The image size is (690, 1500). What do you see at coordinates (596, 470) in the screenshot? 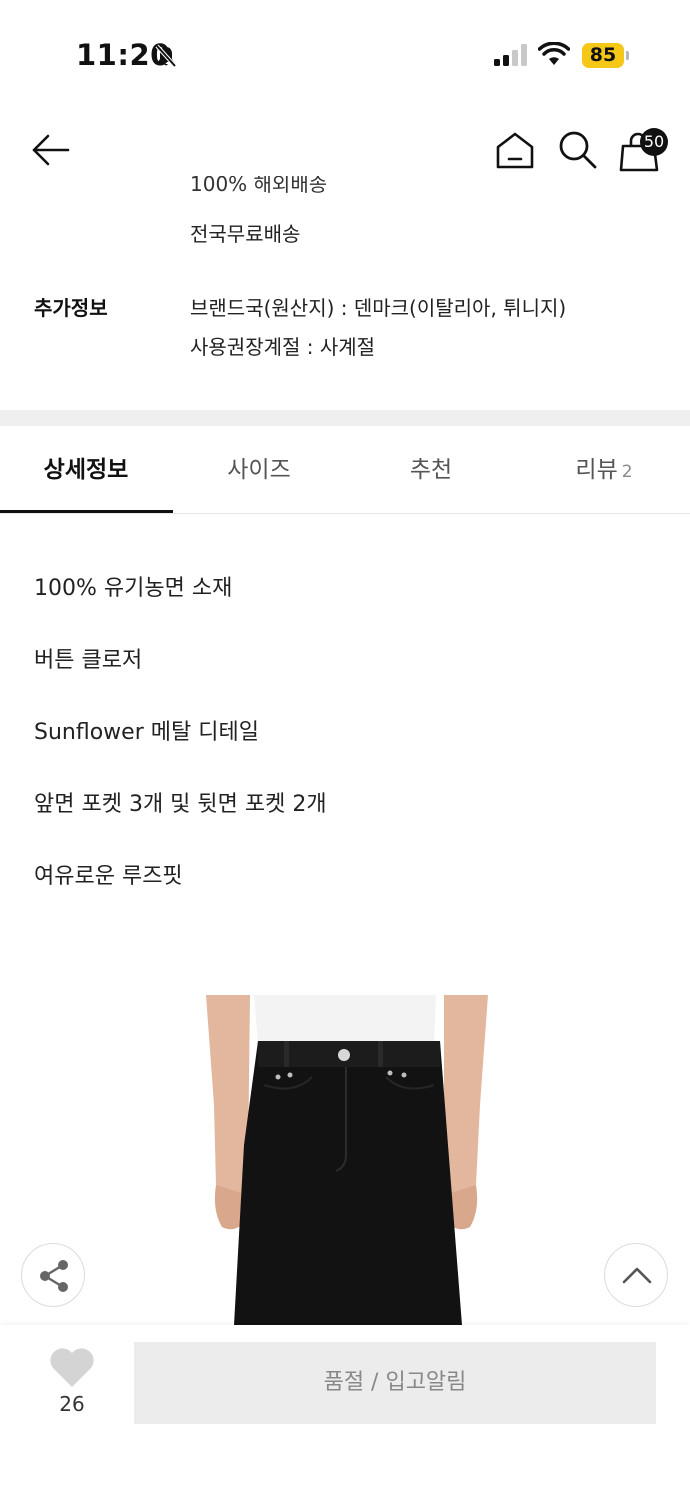
I see `tab-review-label: 리뷰` at bounding box center [596, 470].